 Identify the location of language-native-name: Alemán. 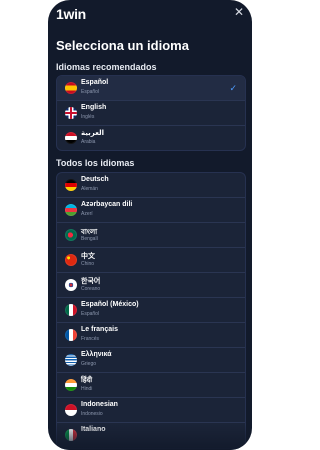
(89, 189).